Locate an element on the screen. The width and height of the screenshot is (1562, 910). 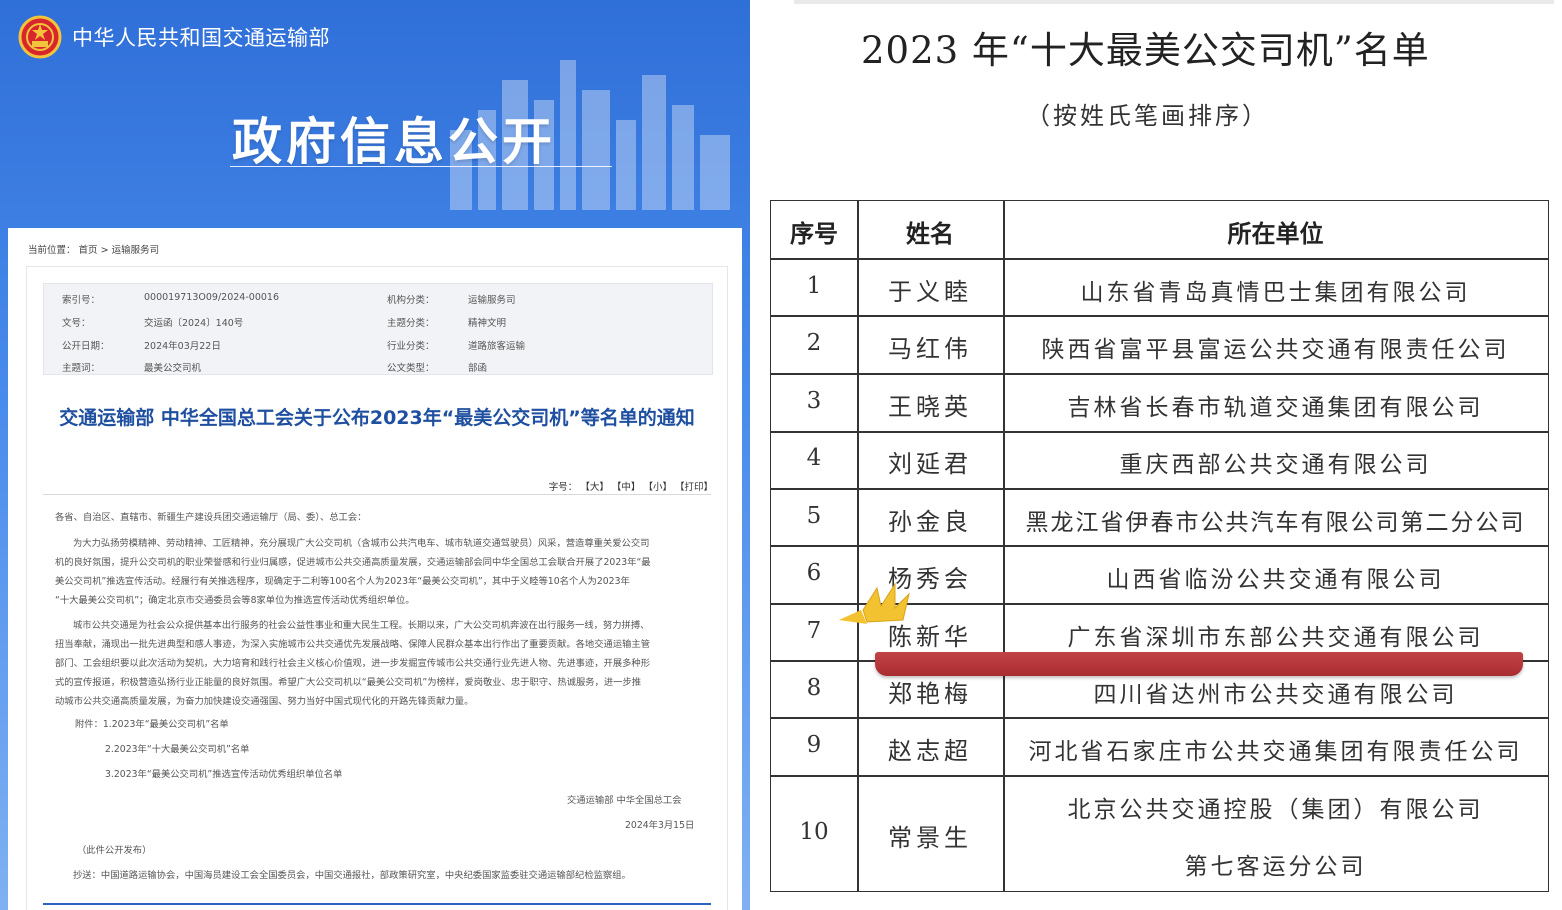
breadcrumb: 当前位置： 首页 > 运输服务司 is located at coordinates (93, 249).